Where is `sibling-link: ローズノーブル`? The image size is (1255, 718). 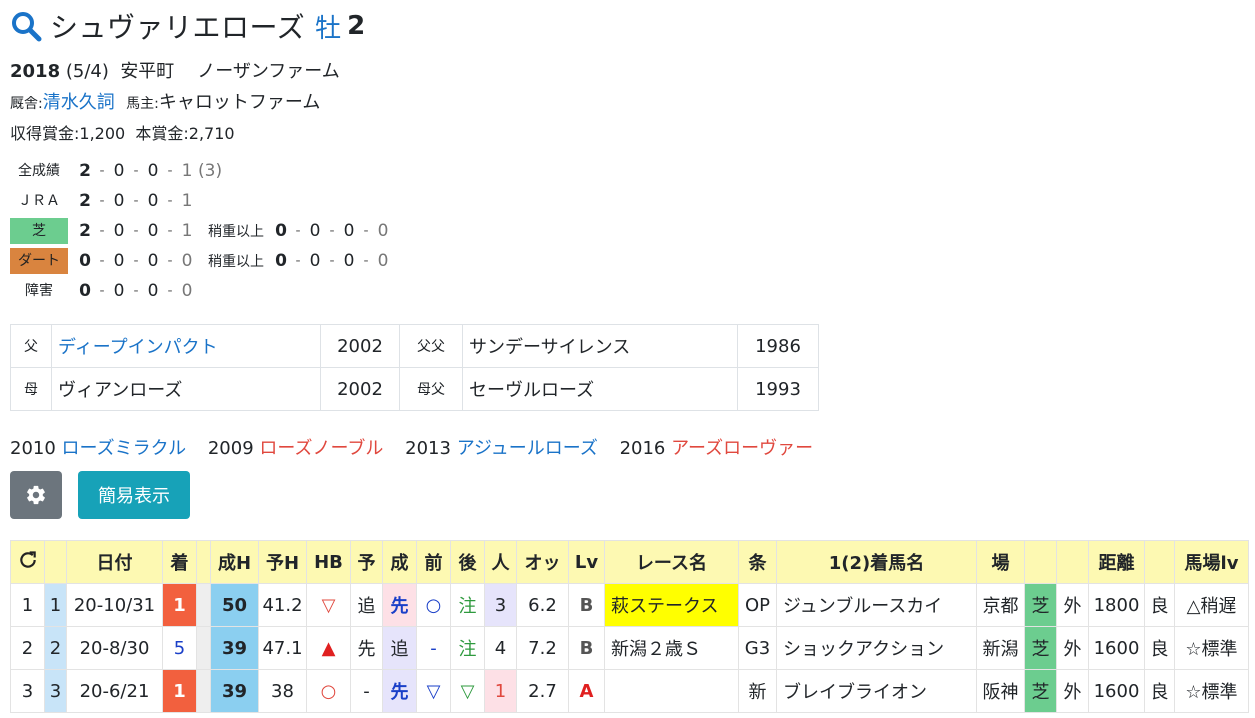
sibling-link: ローズノーブル is located at coordinates (321, 448).